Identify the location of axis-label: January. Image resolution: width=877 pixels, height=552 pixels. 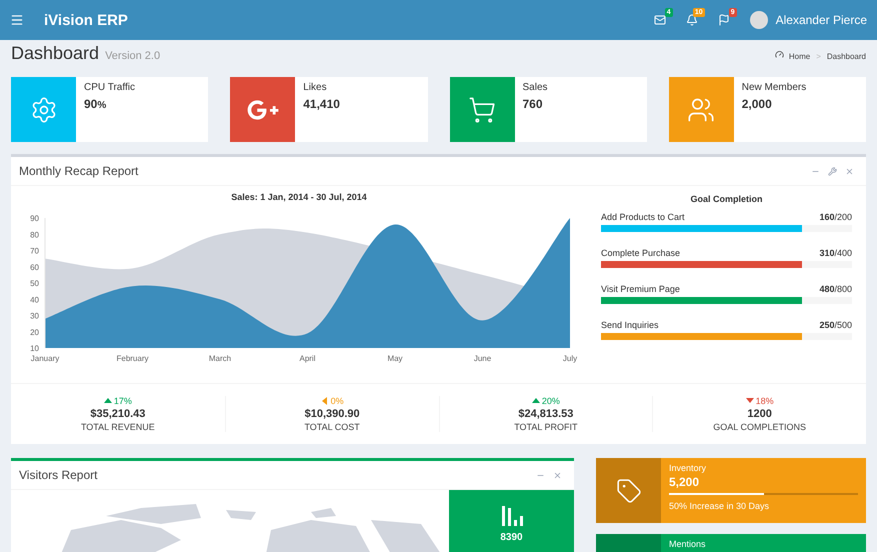
(45, 358).